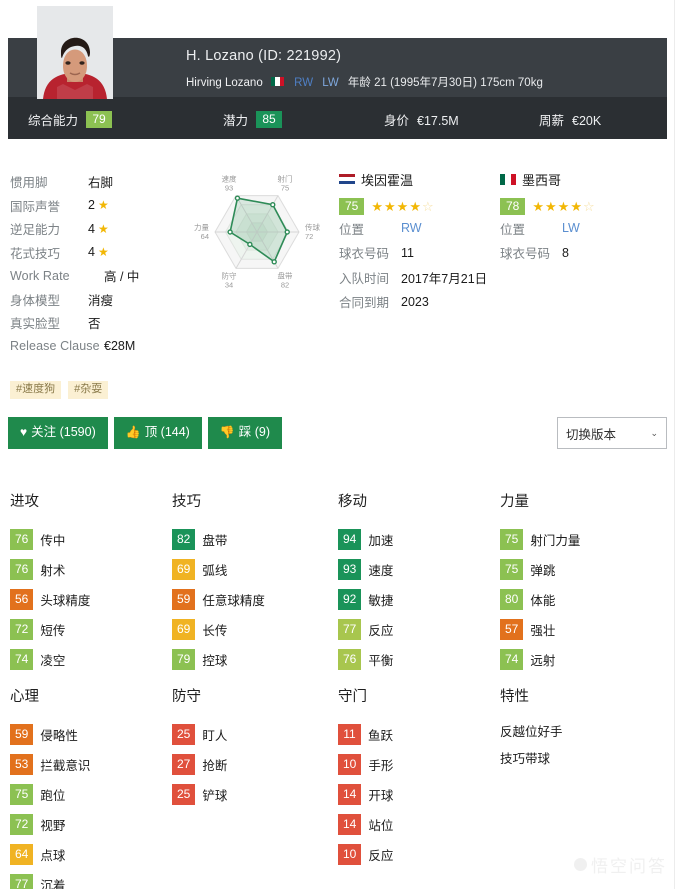 This screenshot has height=889, width=675. What do you see at coordinates (277, 82) in the screenshot?
I see `mexico-flag-icon` at bounding box center [277, 82].